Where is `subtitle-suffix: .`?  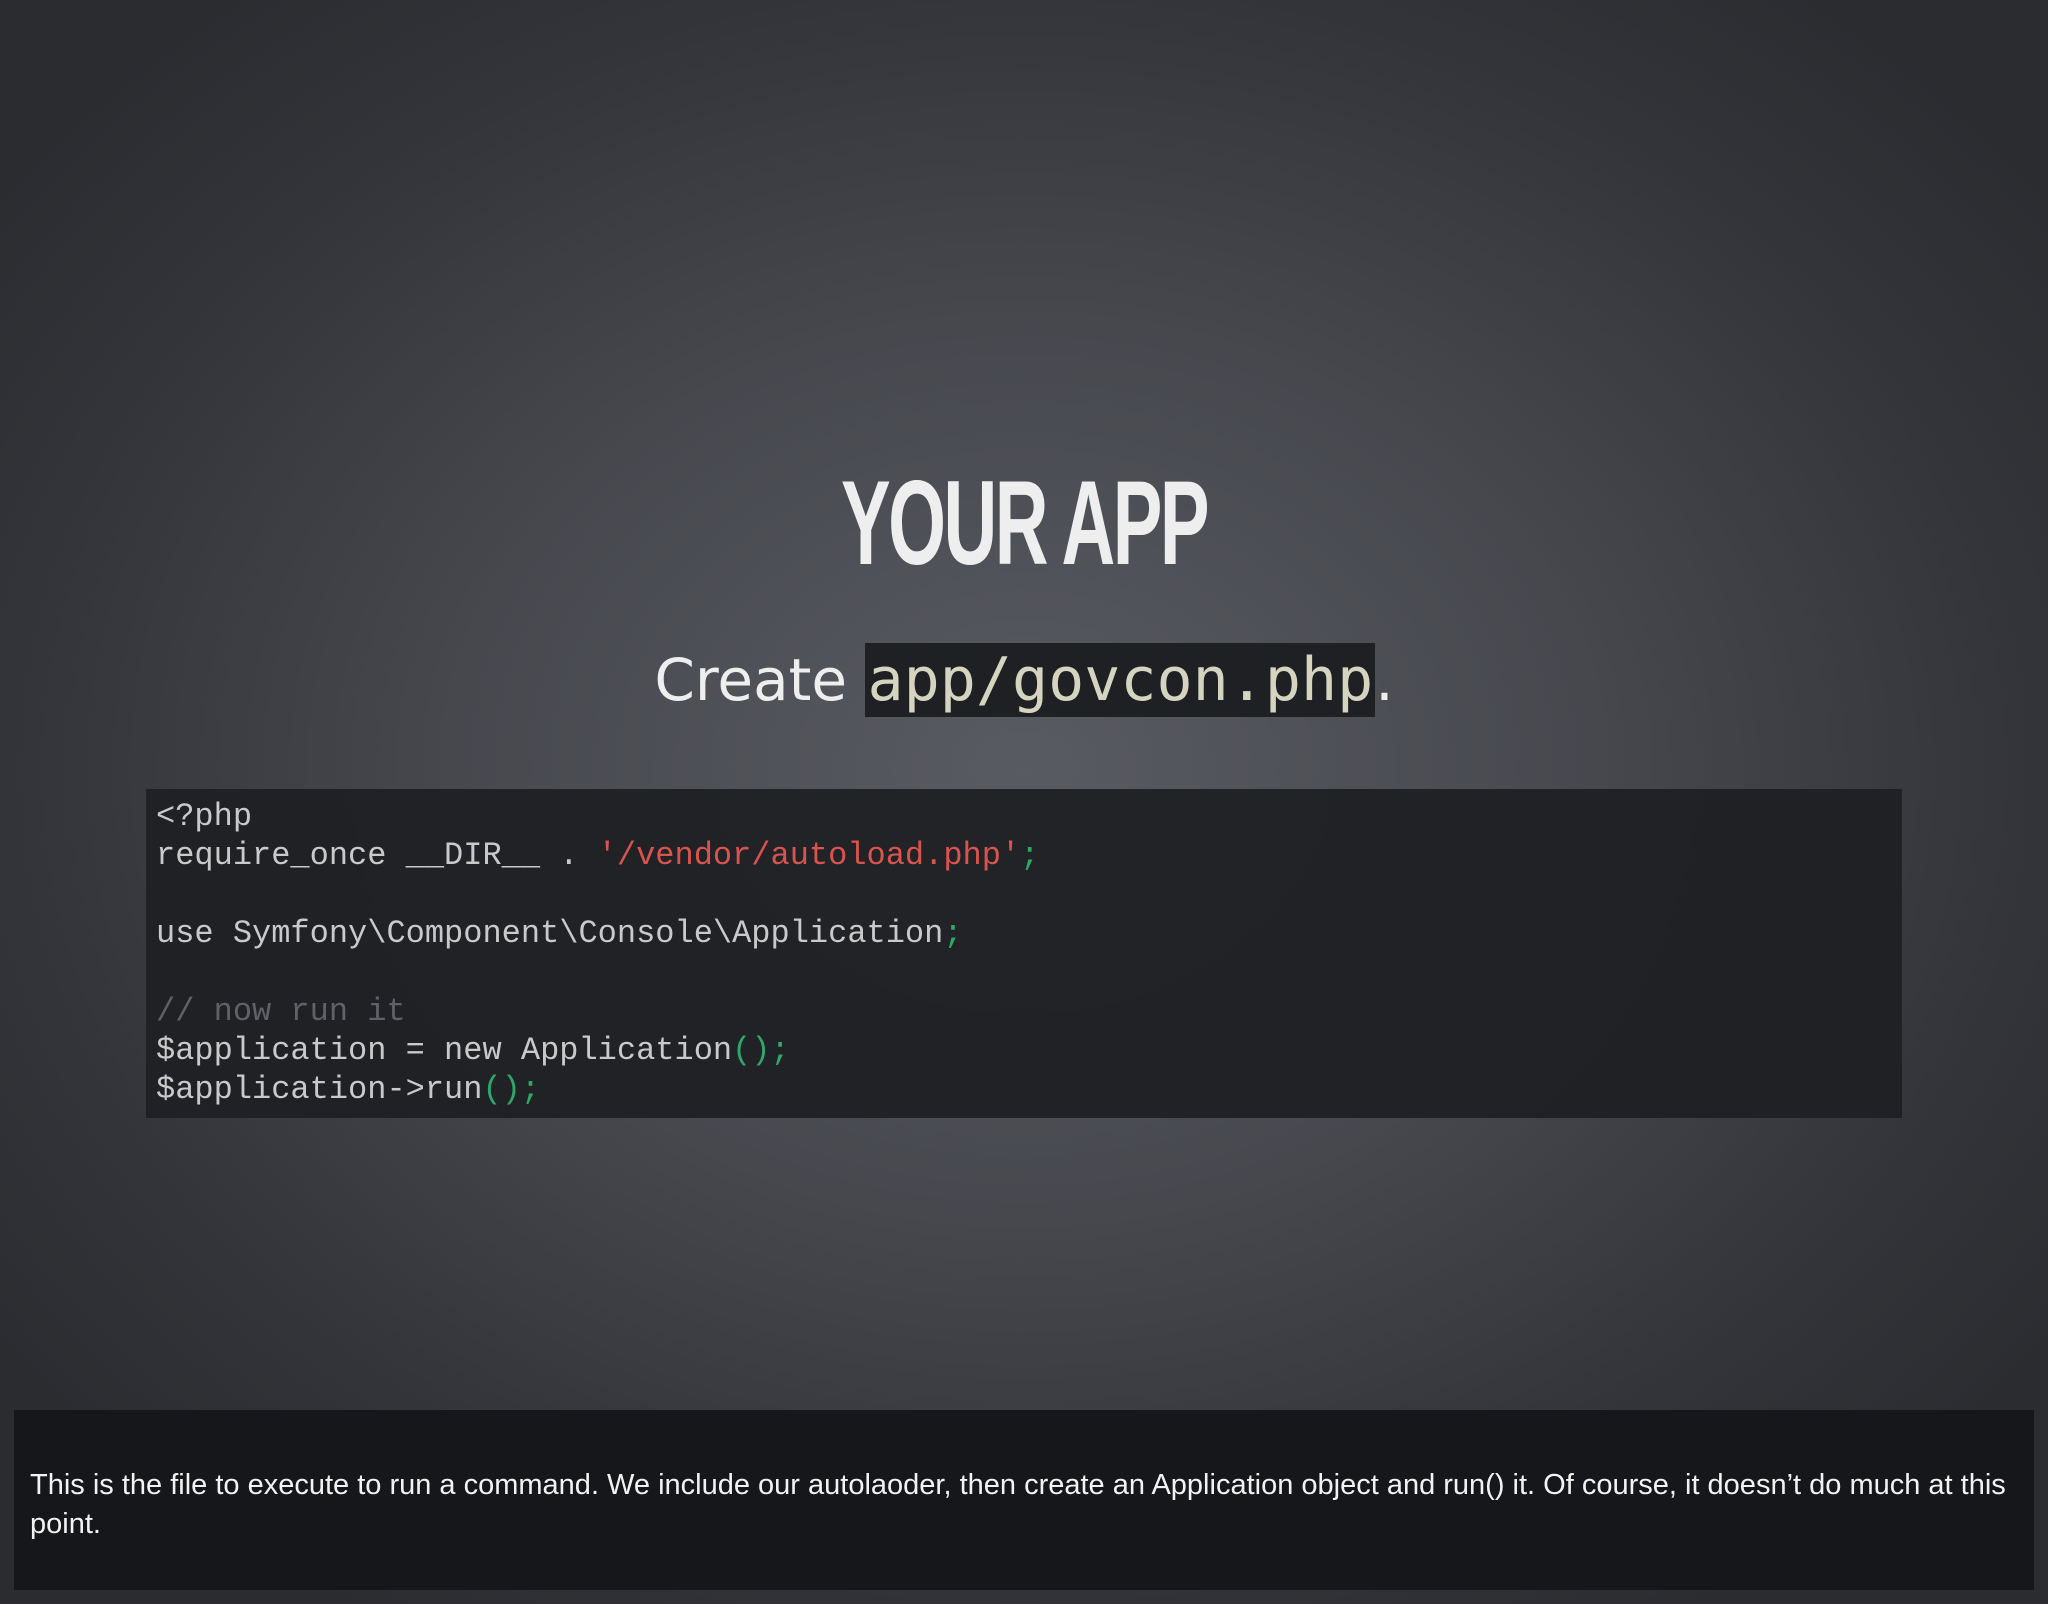
subtitle-suffix: . is located at coordinates (1384, 680).